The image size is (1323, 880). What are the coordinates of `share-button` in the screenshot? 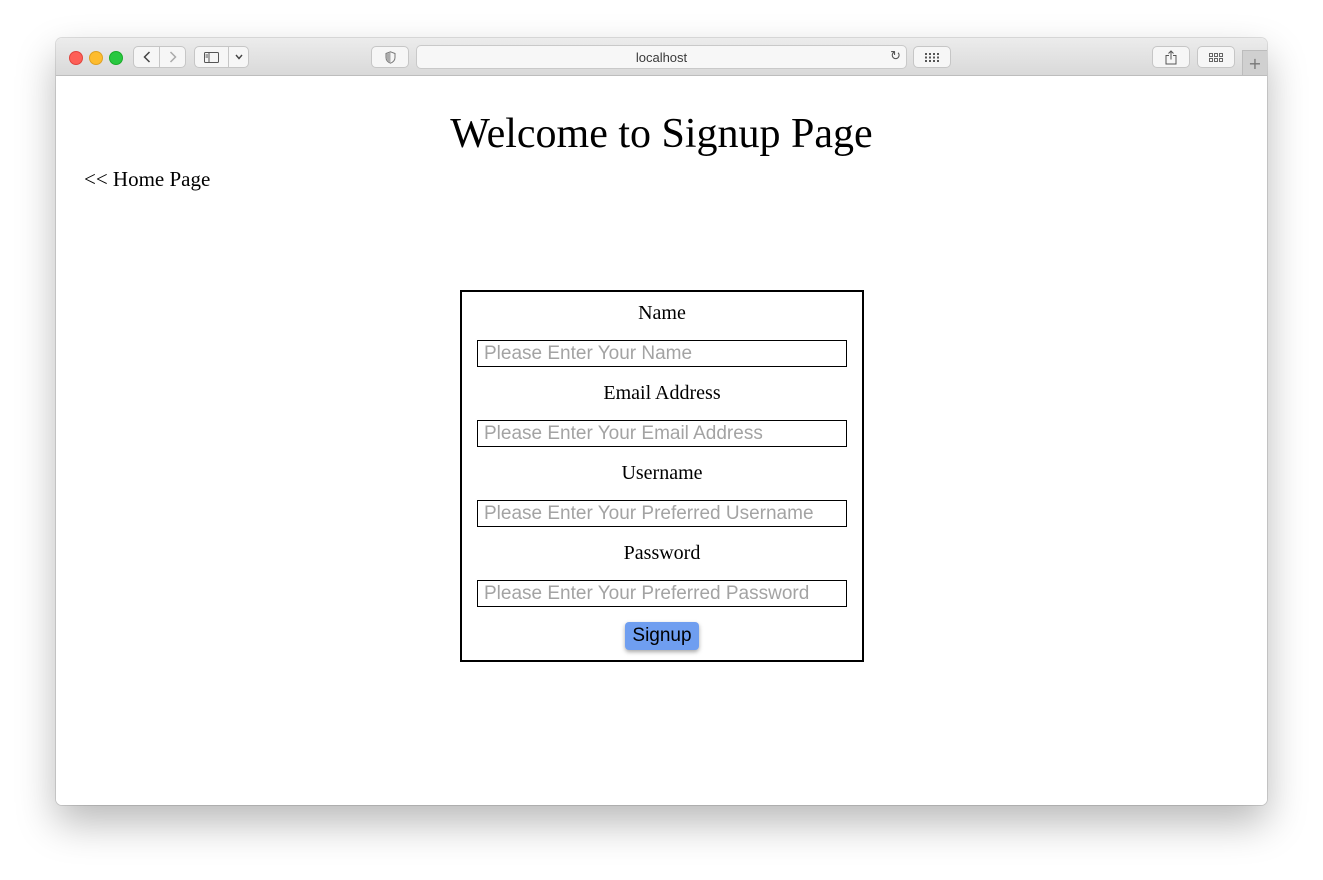 It's located at (1171, 57).